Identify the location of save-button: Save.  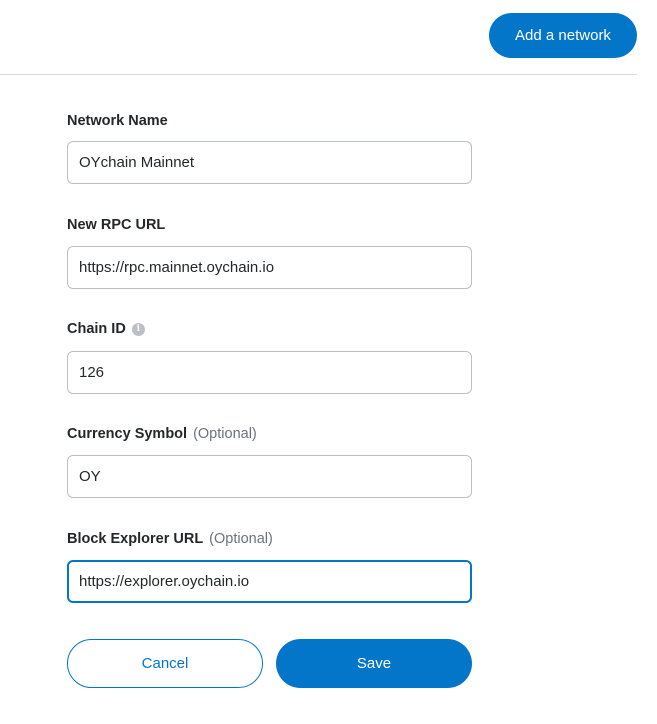
(374, 663).